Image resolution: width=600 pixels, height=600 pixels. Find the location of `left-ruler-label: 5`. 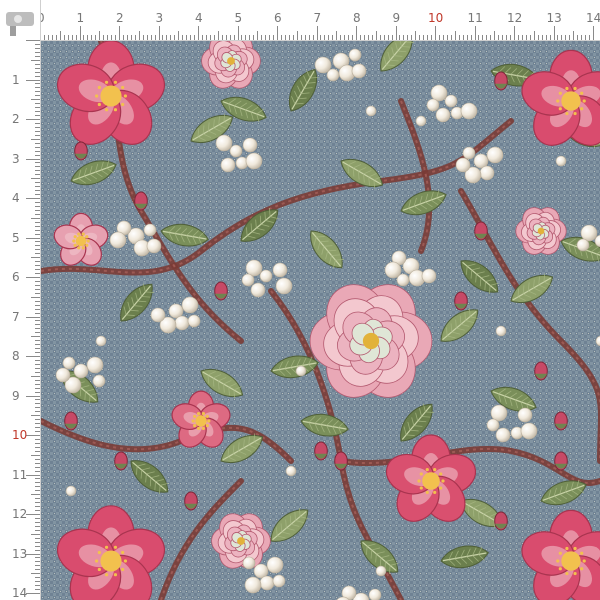

left-ruler-label: 5 is located at coordinates (16, 237).